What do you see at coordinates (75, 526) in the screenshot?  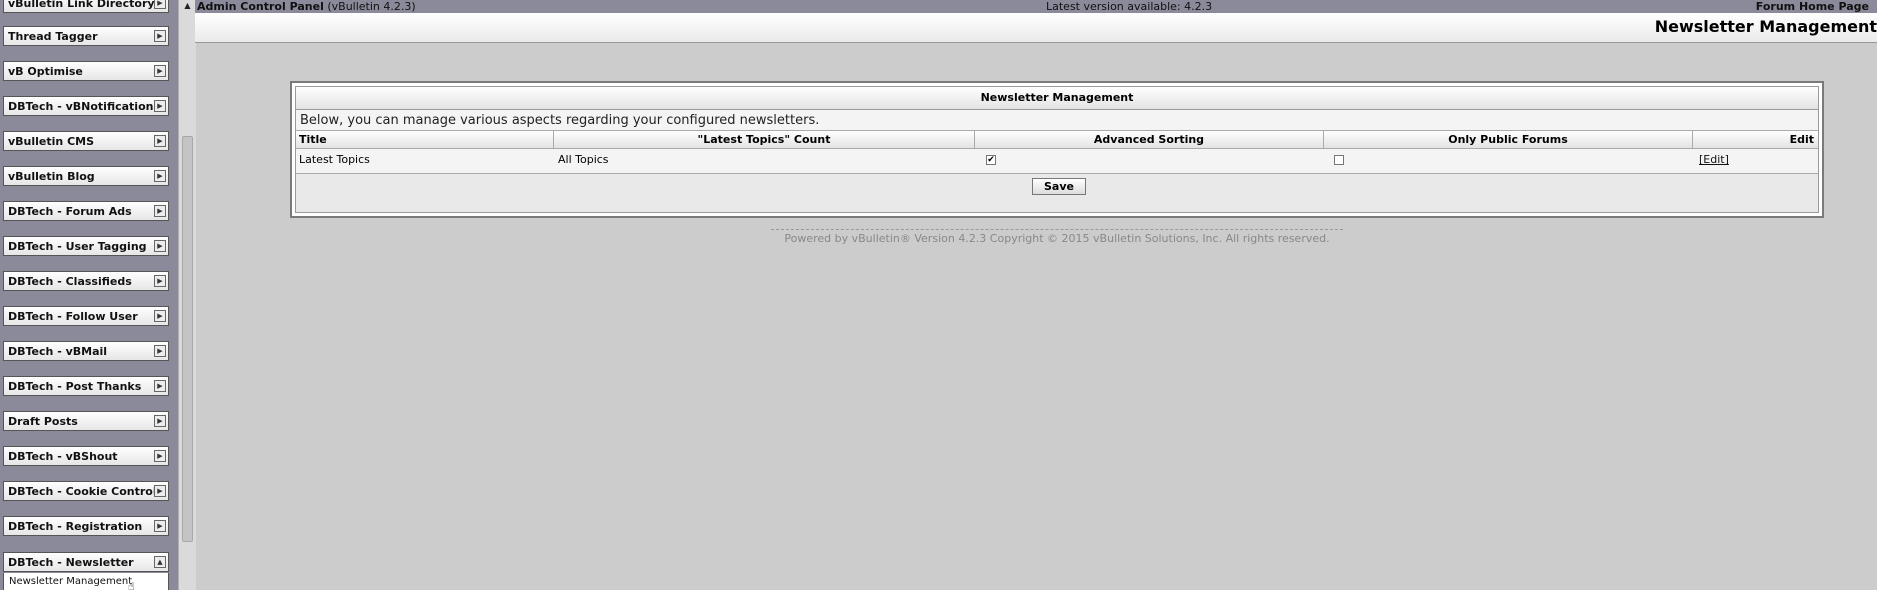 I see `nav-group-label: DBTech - Registration` at bounding box center [75, 526].